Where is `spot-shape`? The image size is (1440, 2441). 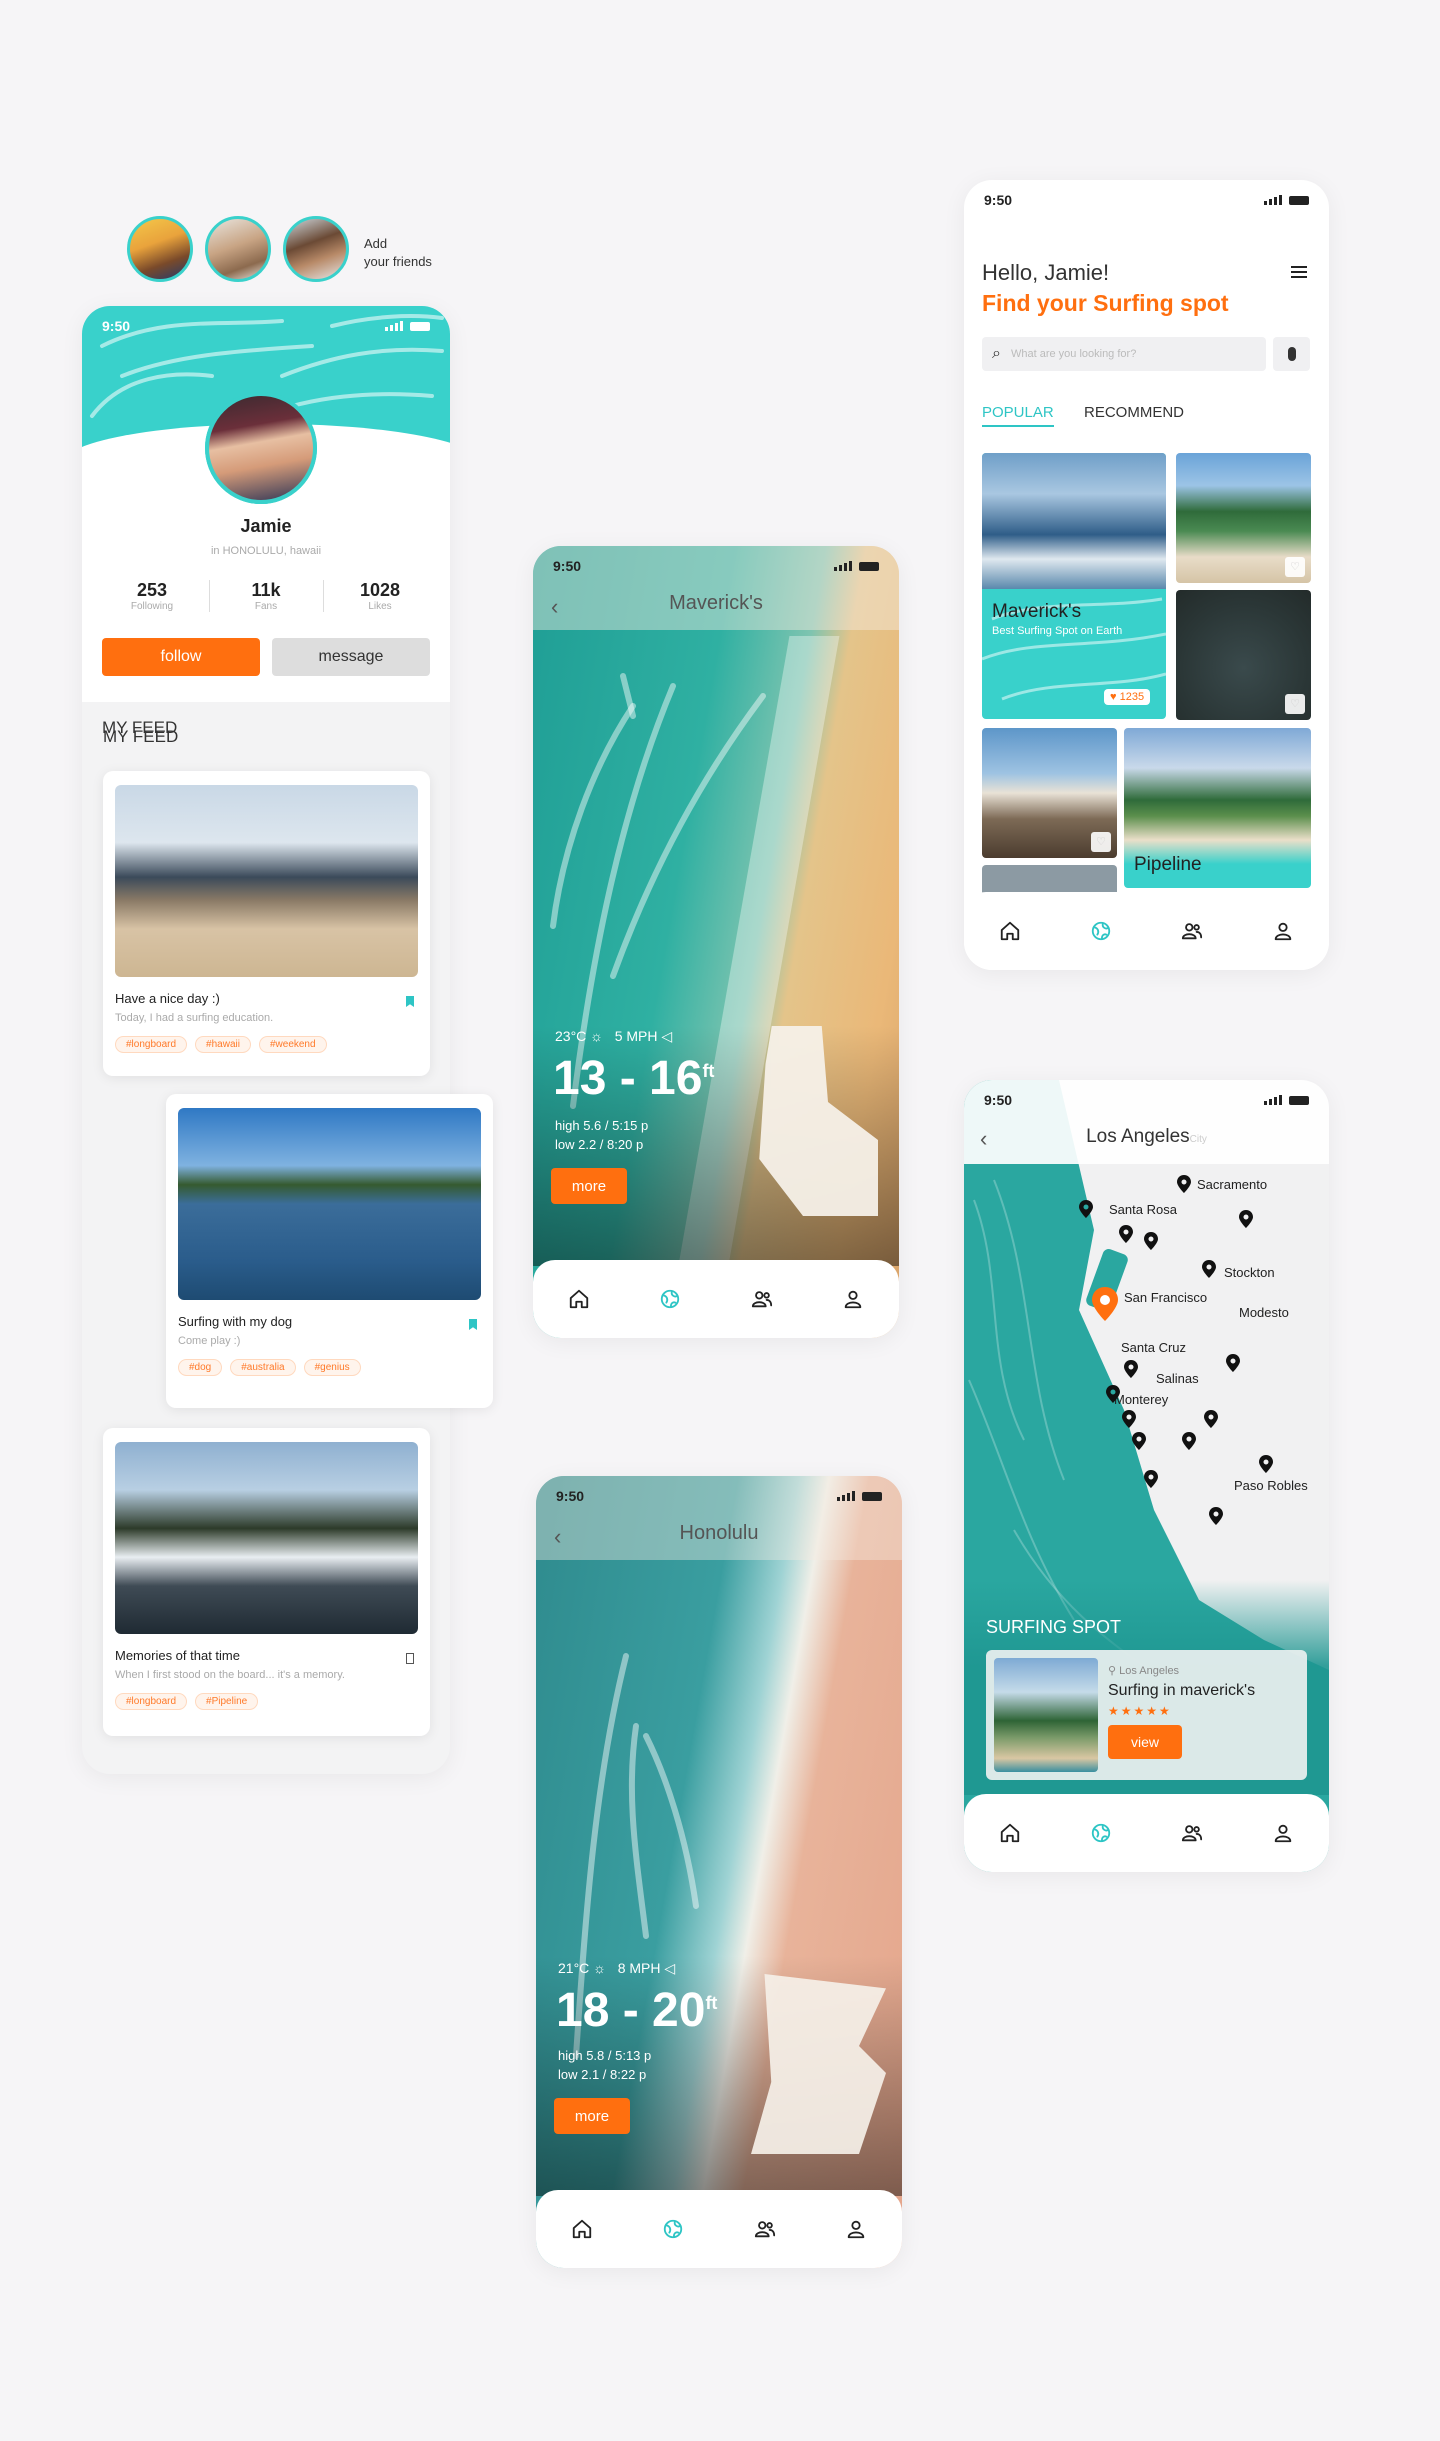
spot-shape is located at coordinates (818, 2064).